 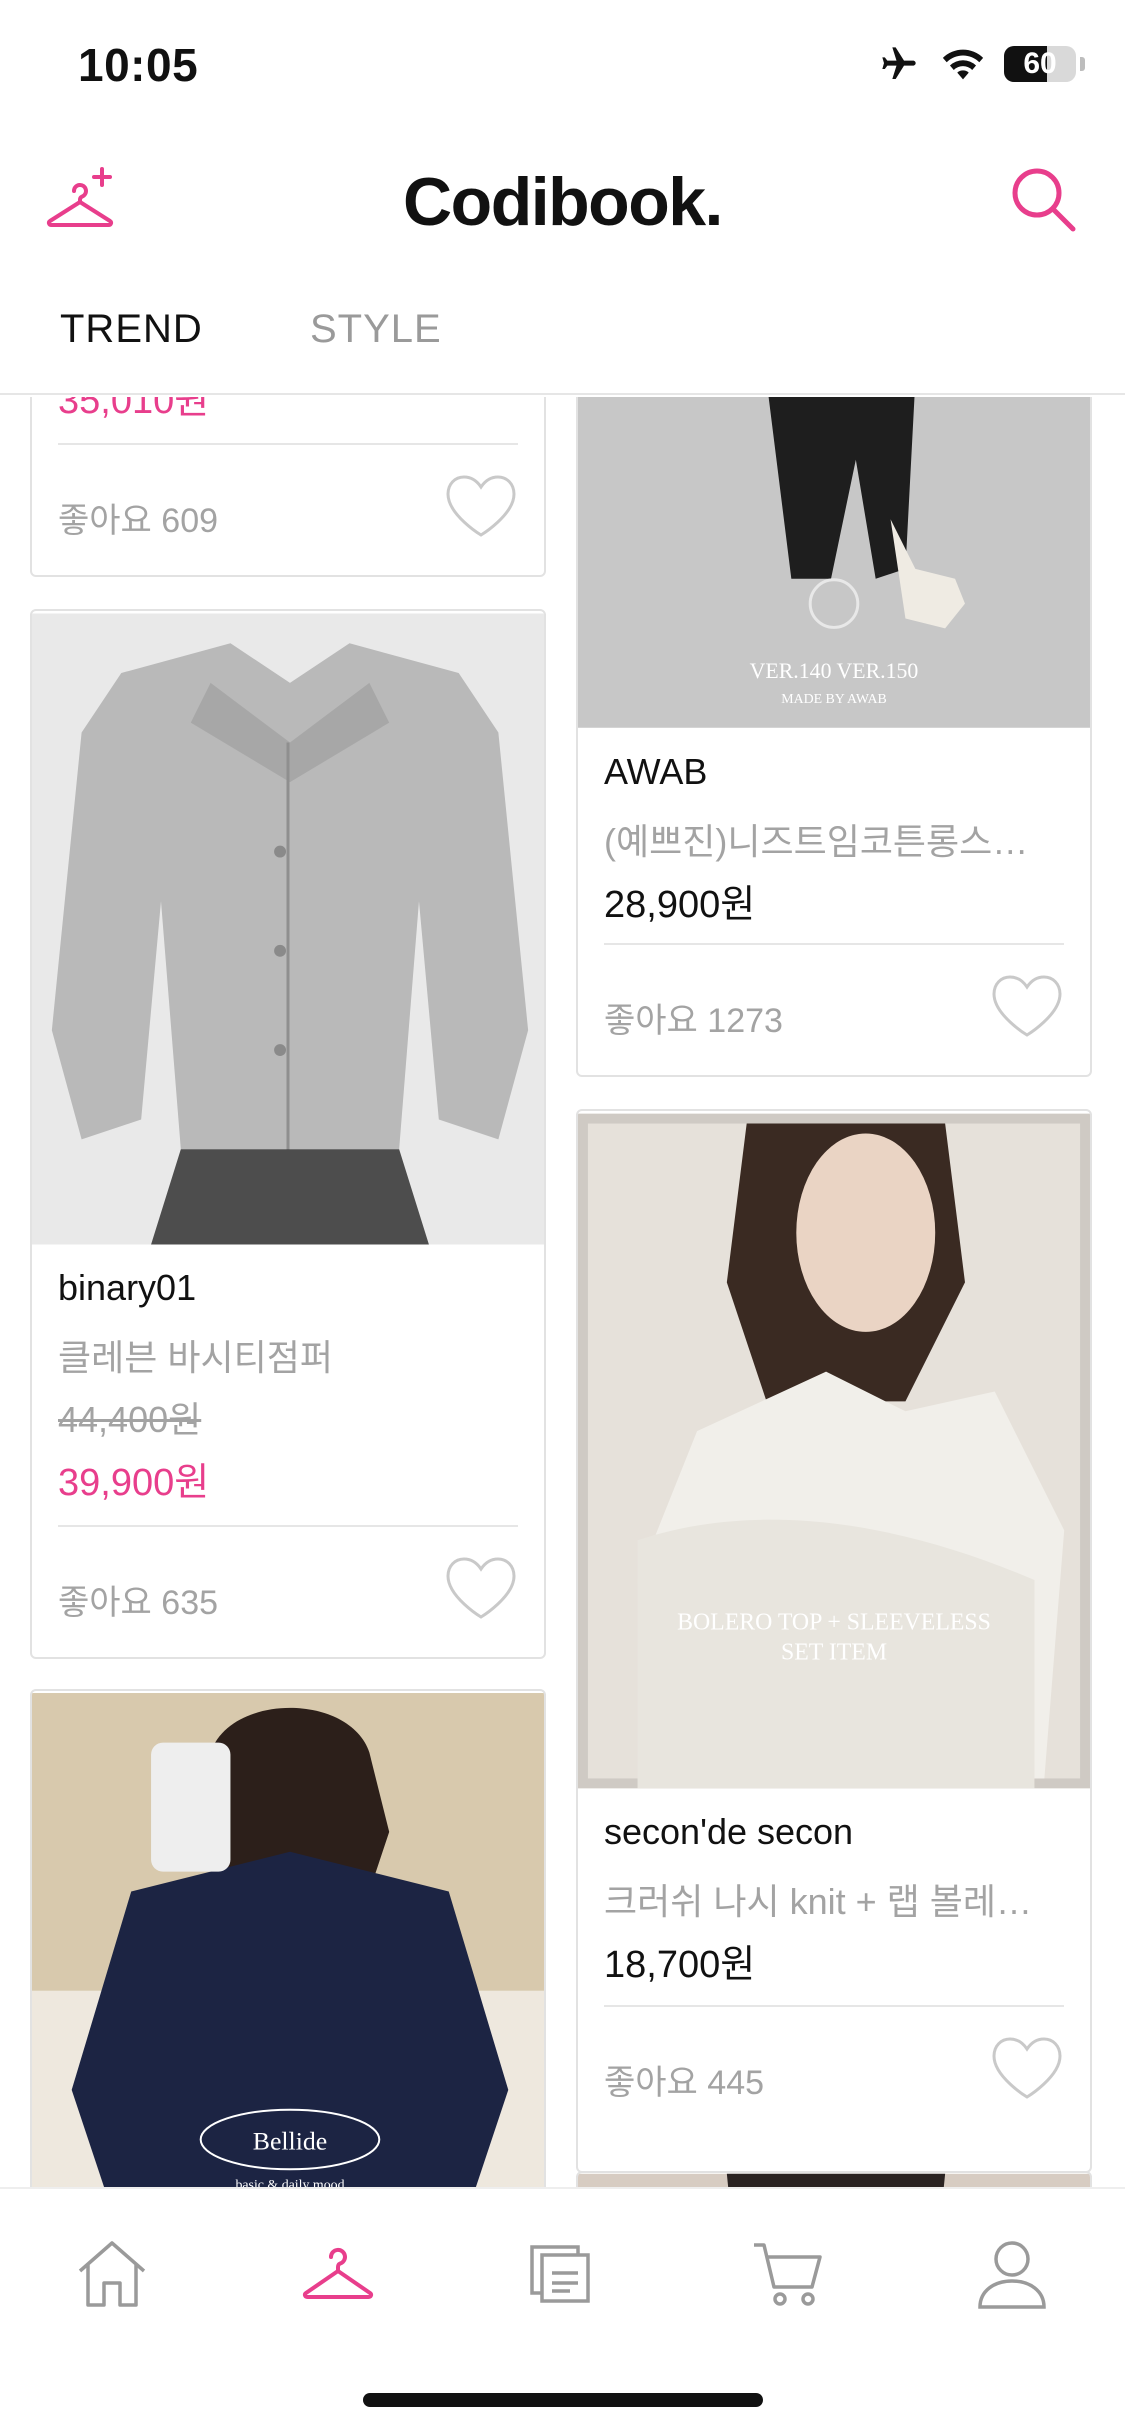 What do you see at coordinates (680, 1965) in the screenshot?
I see `product-price: 18,700원` at bounding box center [680, 1965].